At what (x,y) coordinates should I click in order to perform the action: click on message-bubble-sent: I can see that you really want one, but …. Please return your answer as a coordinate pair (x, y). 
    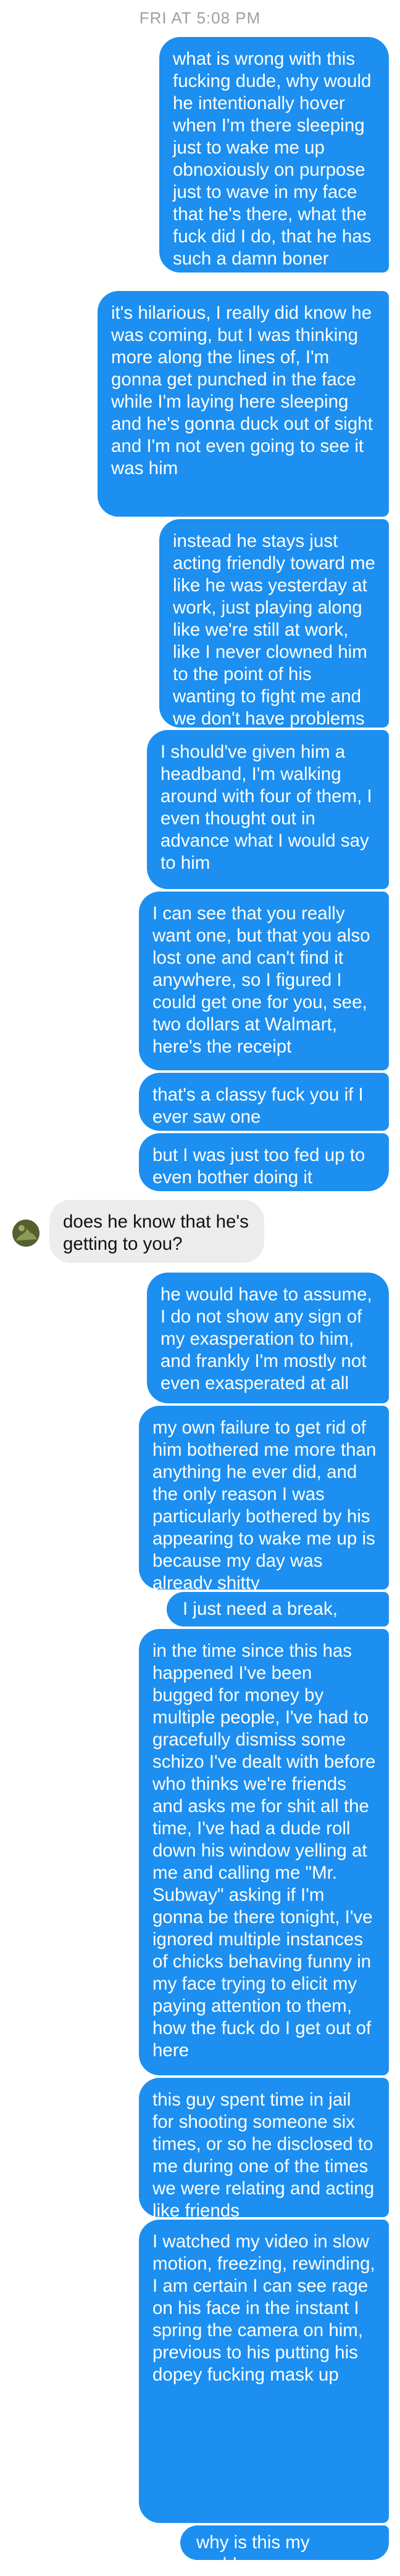
    Looking at the image, I should click on (264, 981).